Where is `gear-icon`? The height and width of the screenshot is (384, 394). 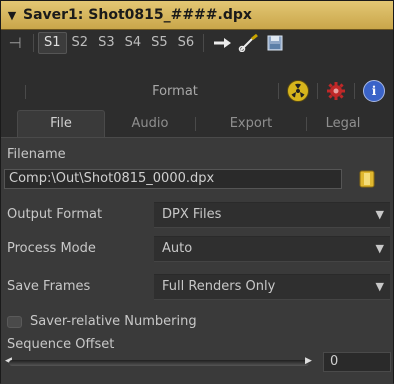 gear-icon is located at coordinates (336, 91).